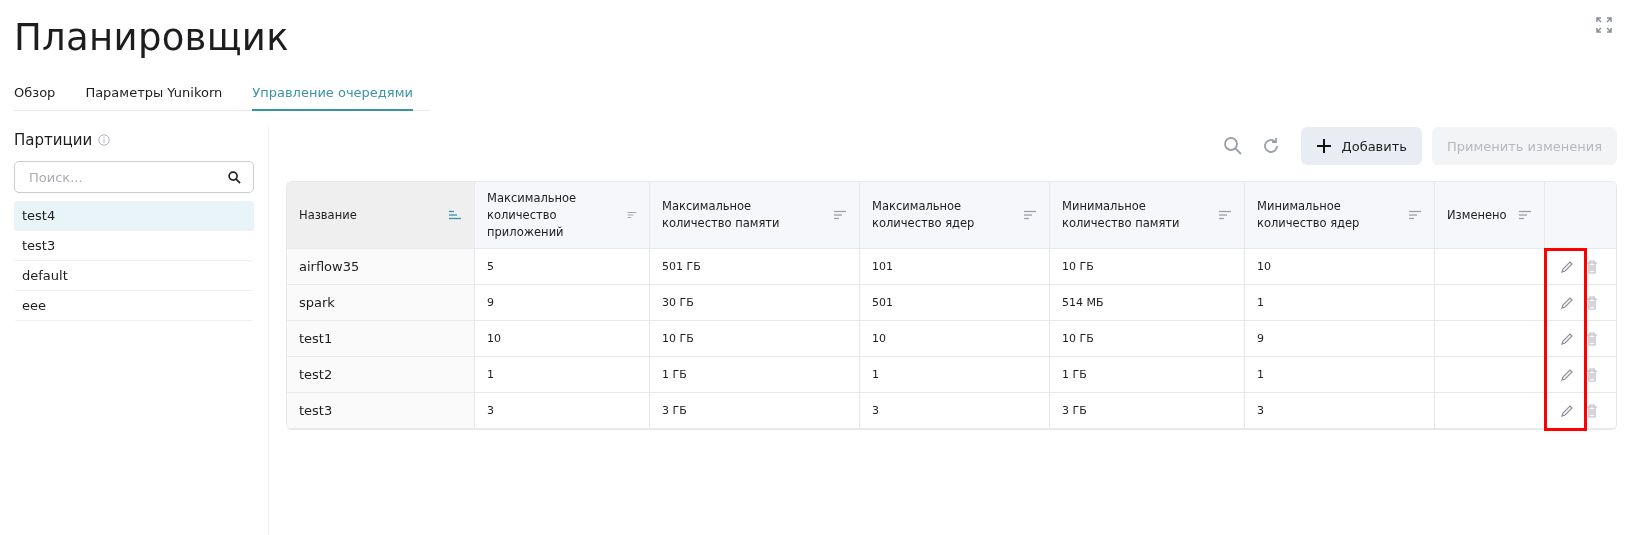 The image size is (1631, 535). Describe the element at coordinates (381, 339) in the screenshot. I see `table-cell: test1` at that location.